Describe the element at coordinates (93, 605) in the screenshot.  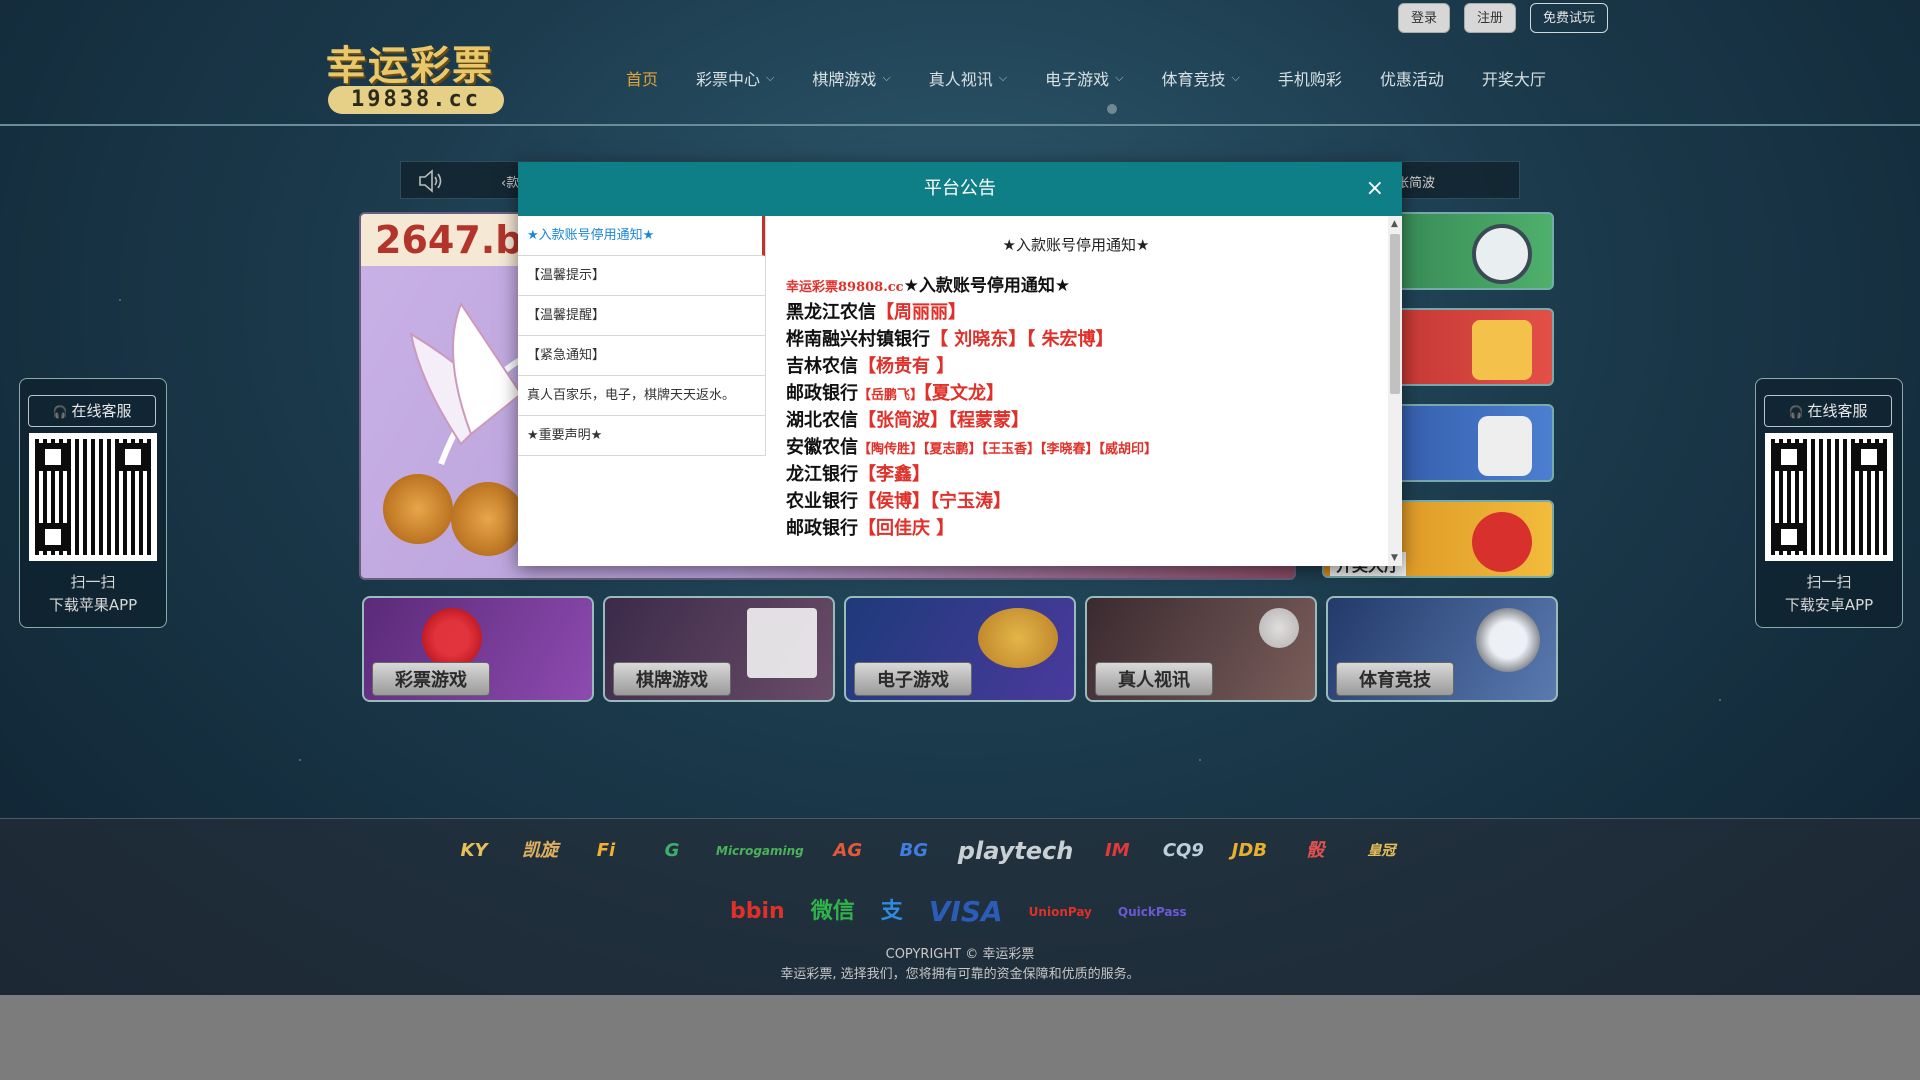
I see `download-ios-text: 下载苹果APP` at that location.